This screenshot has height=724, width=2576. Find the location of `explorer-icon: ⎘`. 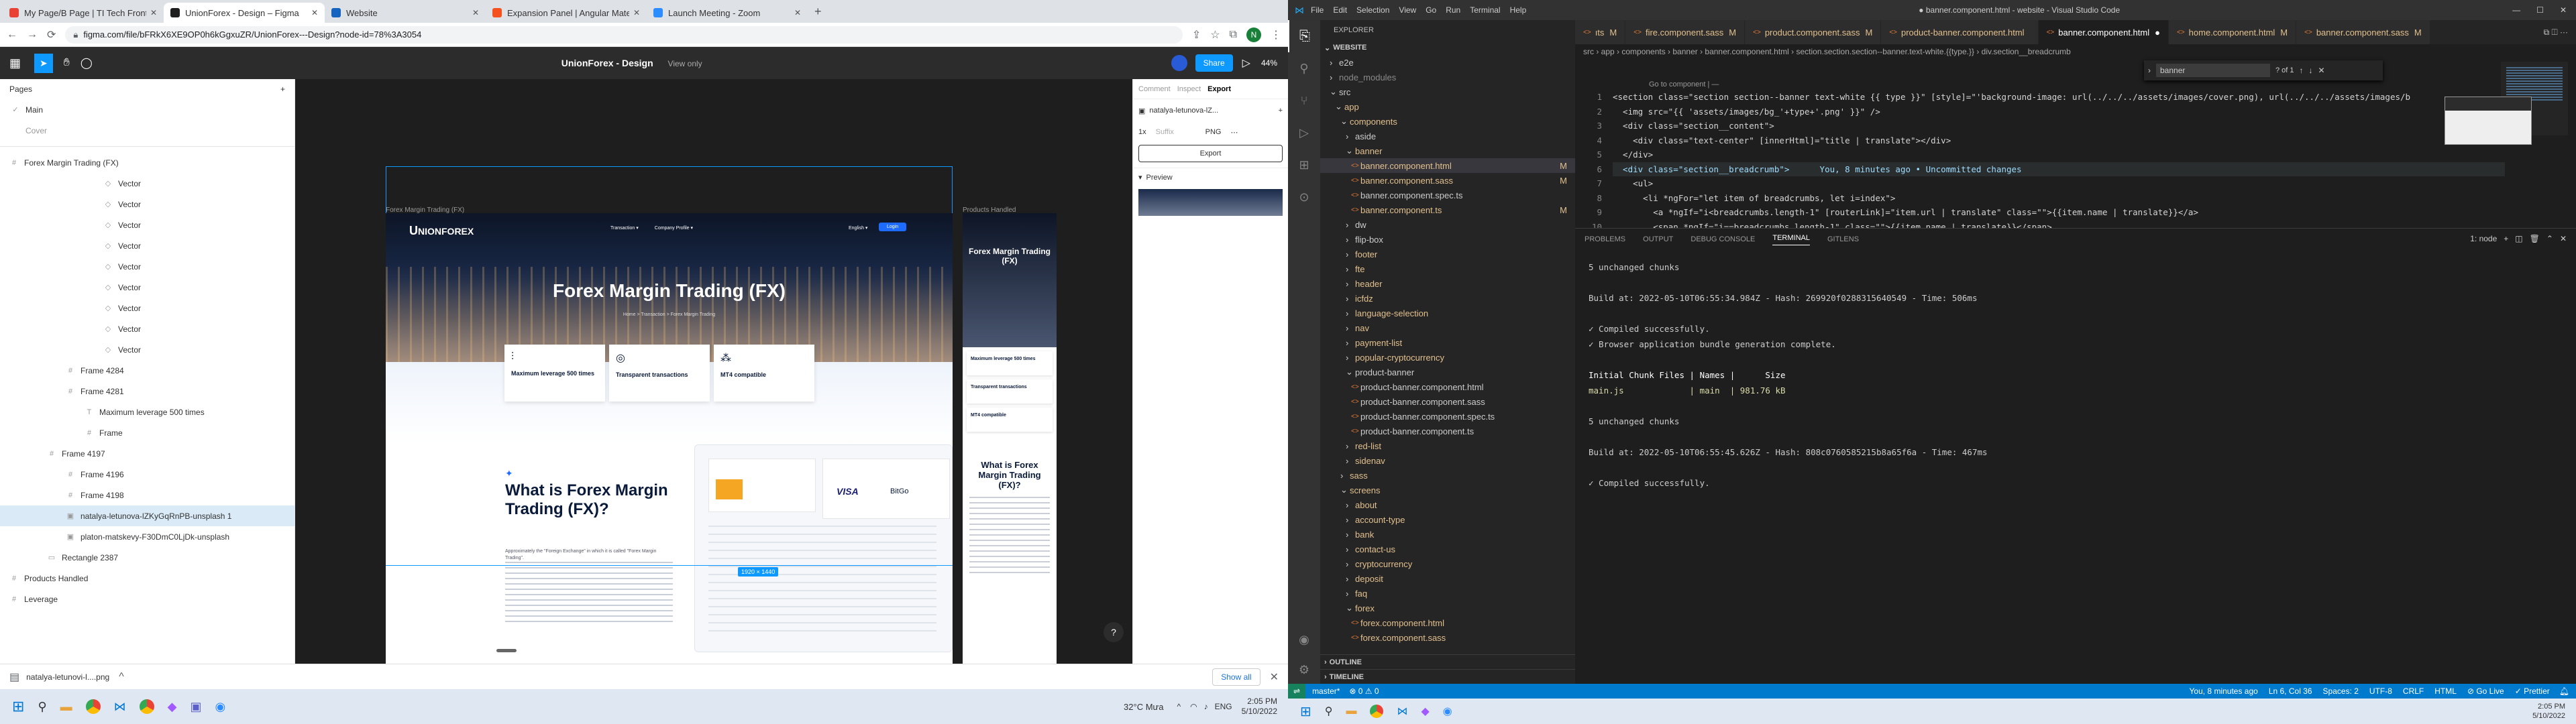

explorer-icon: ⎘ is located at coordinates (1304, 36).